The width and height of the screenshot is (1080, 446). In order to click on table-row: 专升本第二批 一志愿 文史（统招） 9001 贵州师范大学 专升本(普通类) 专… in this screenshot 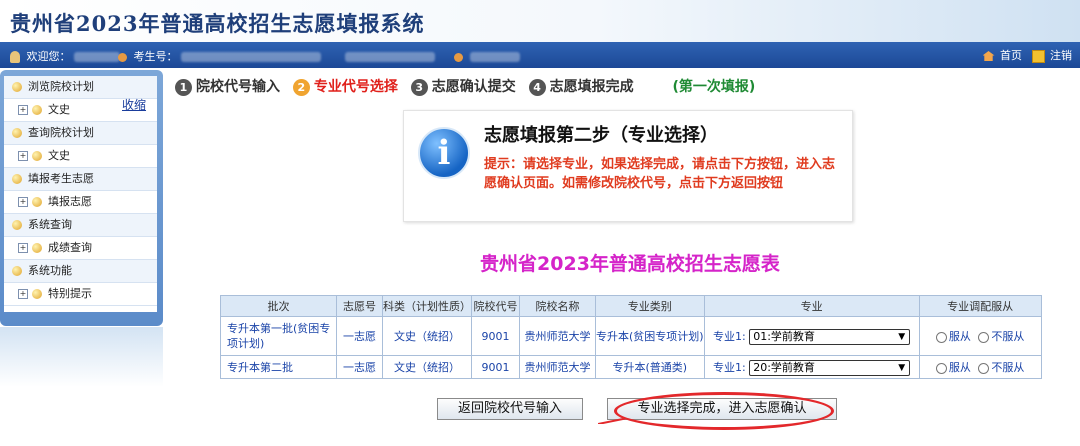, I will do `click(631, 367)`.